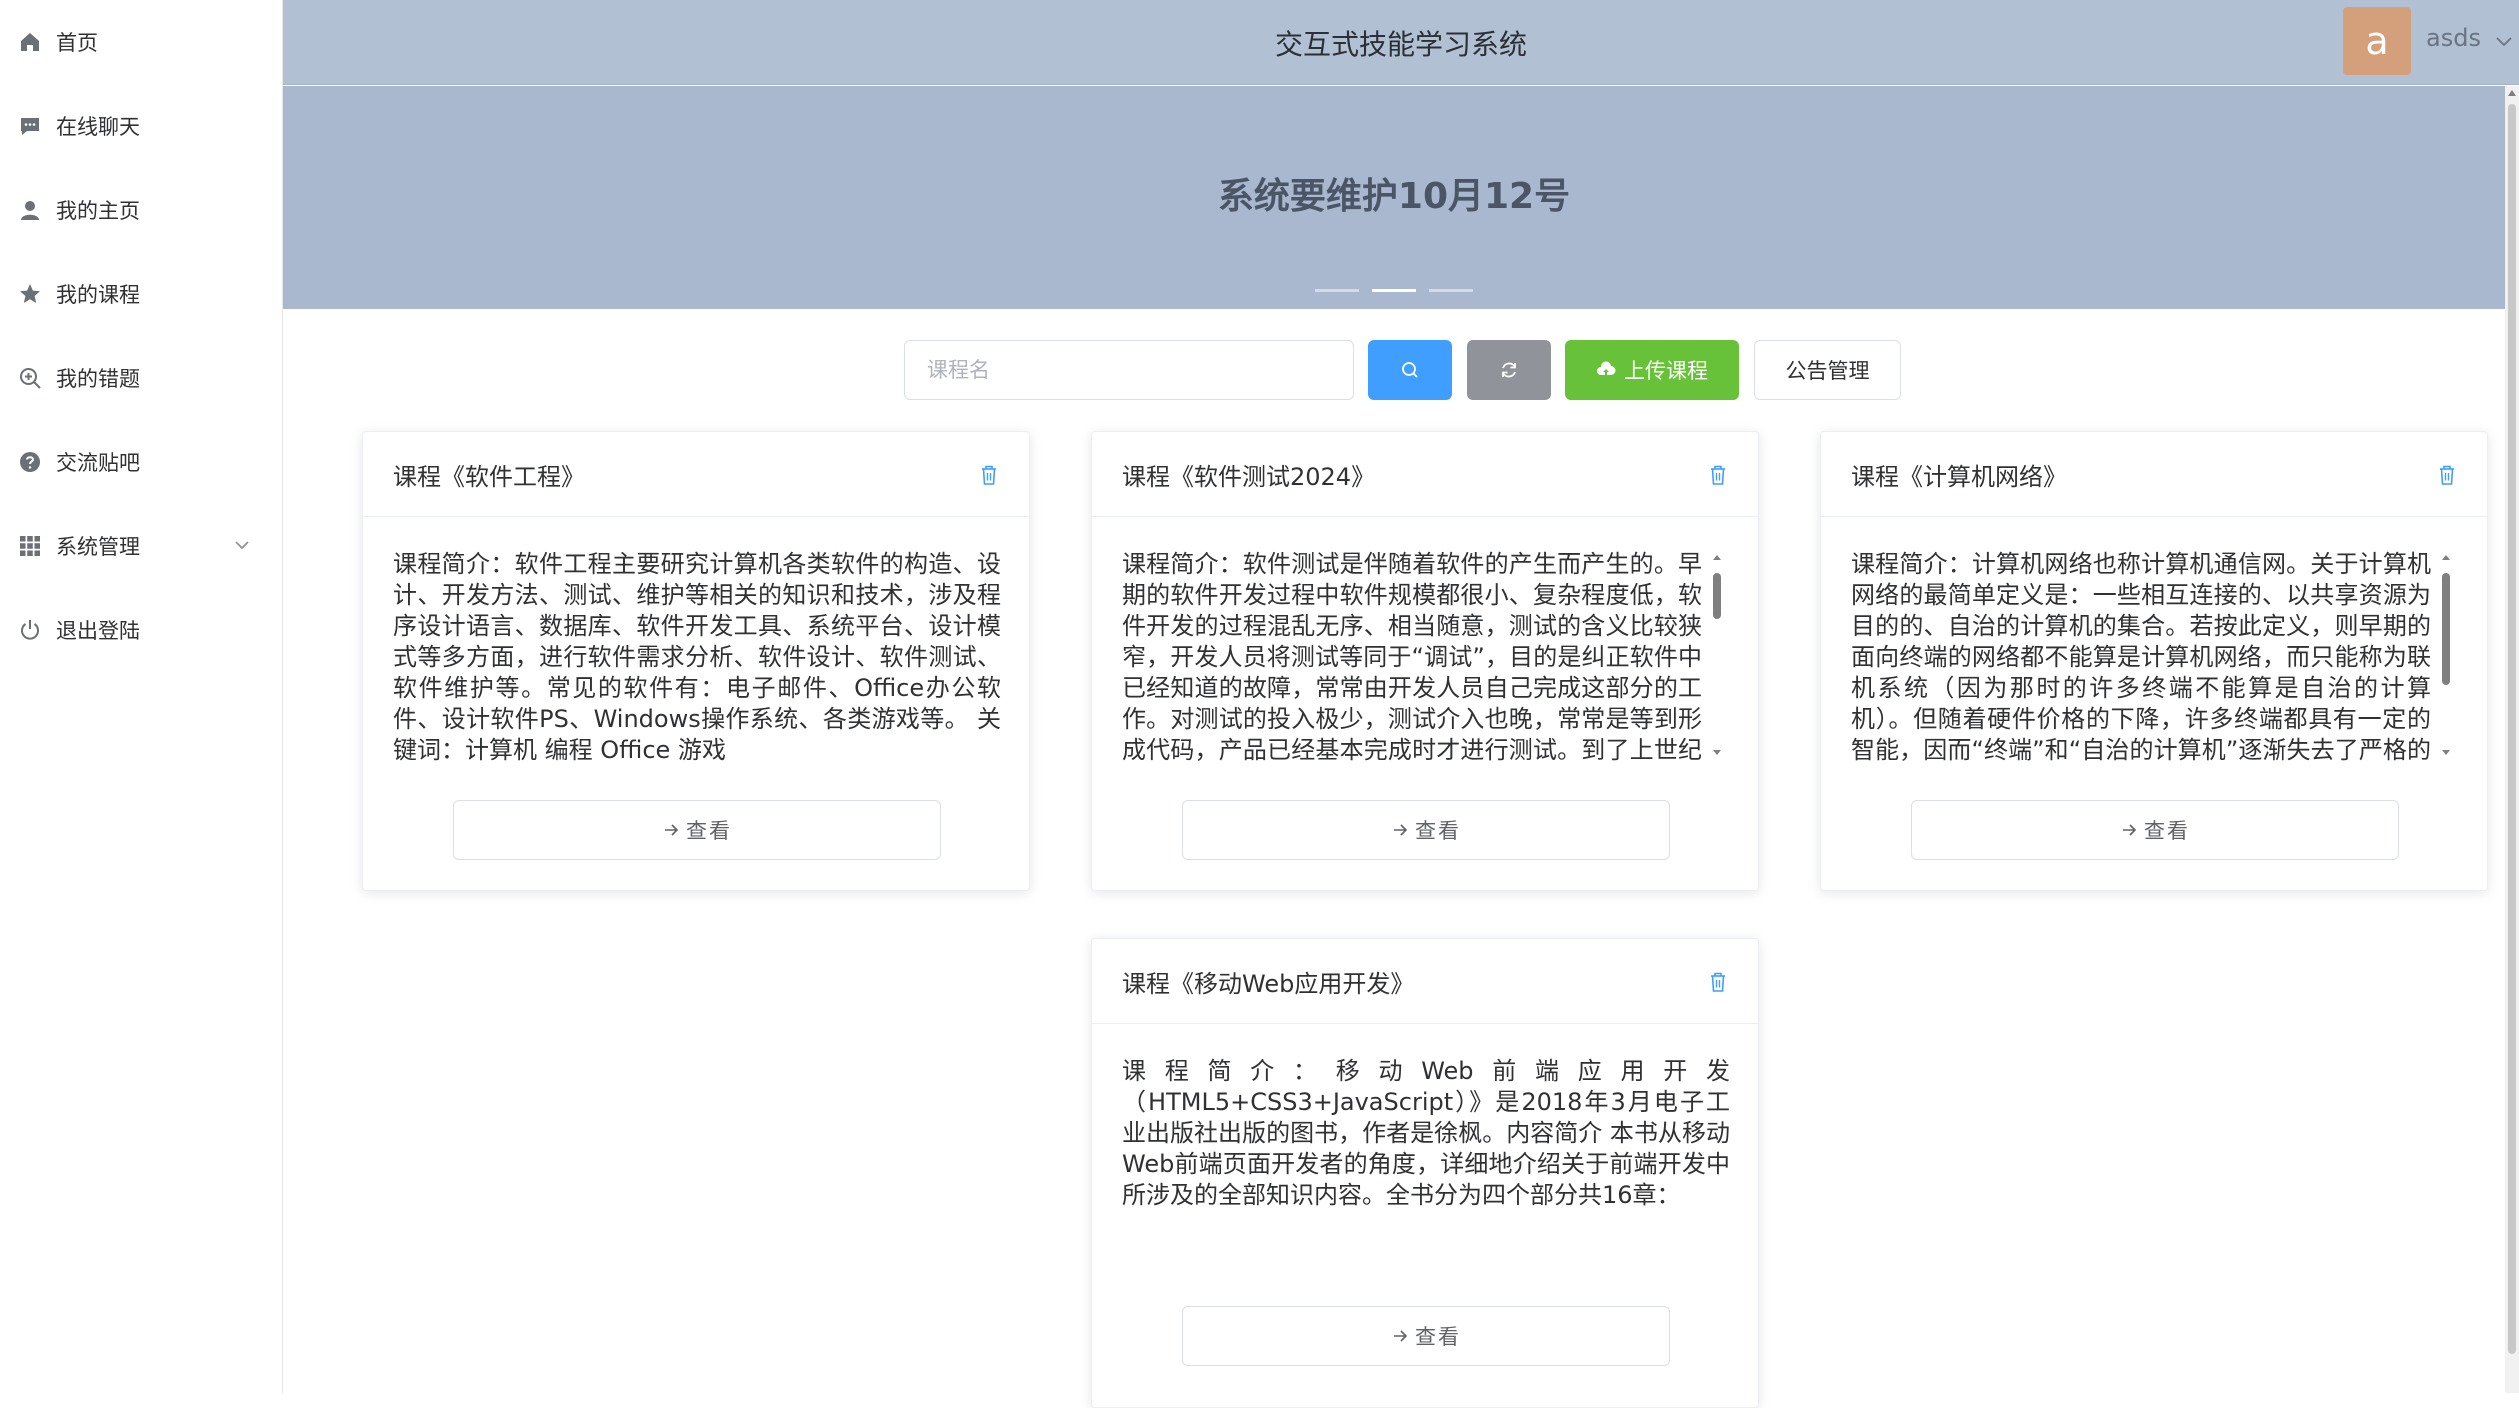  Describe the element at coordinates (141, 294) in the screenshot. I see `sidebar-item-courses: 我的课程` at that location.